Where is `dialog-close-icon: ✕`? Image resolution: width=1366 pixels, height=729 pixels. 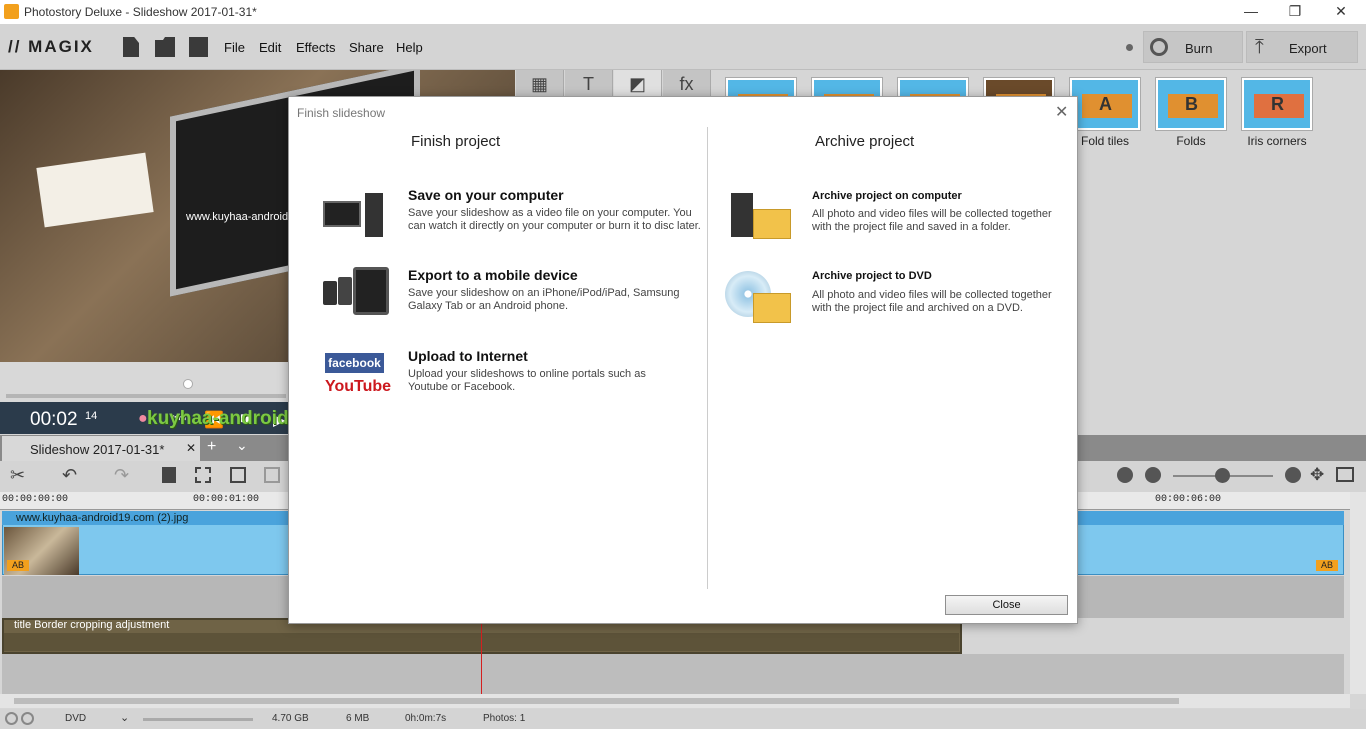 dialog-close-icon: ✕ is located at coordinates (1061, 112).